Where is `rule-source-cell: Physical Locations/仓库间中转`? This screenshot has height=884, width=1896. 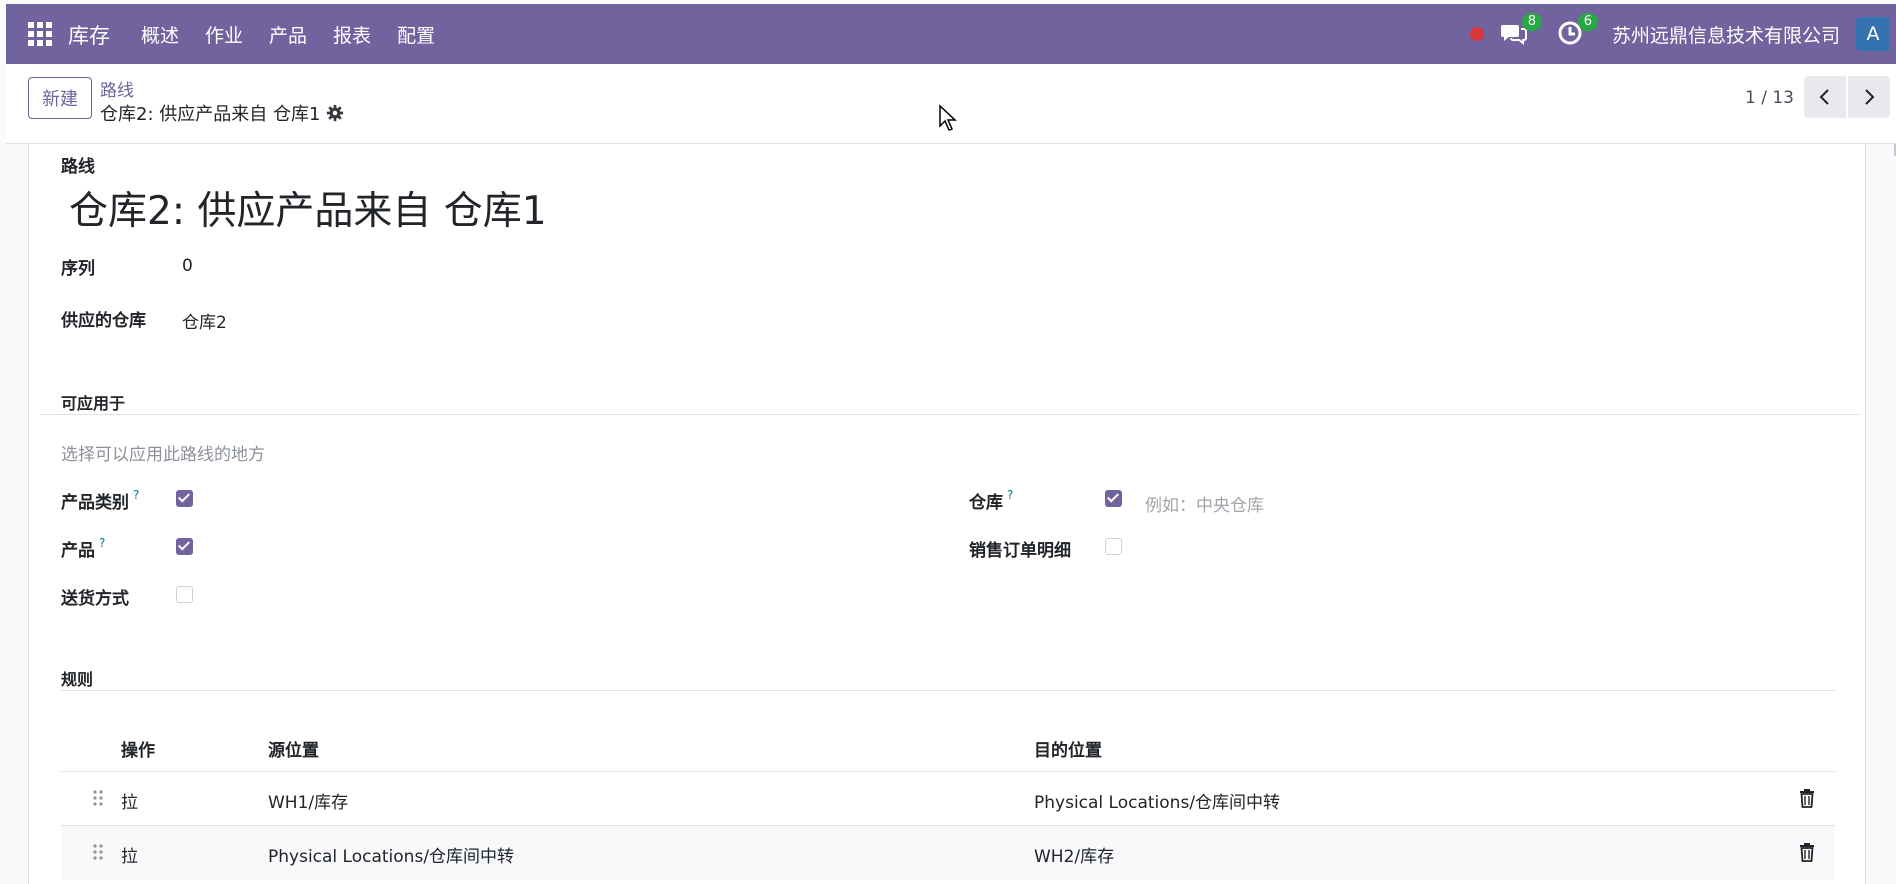
rule-source-cell: Physical Locations/仓库间中转 is located at coordinates (391, 857).